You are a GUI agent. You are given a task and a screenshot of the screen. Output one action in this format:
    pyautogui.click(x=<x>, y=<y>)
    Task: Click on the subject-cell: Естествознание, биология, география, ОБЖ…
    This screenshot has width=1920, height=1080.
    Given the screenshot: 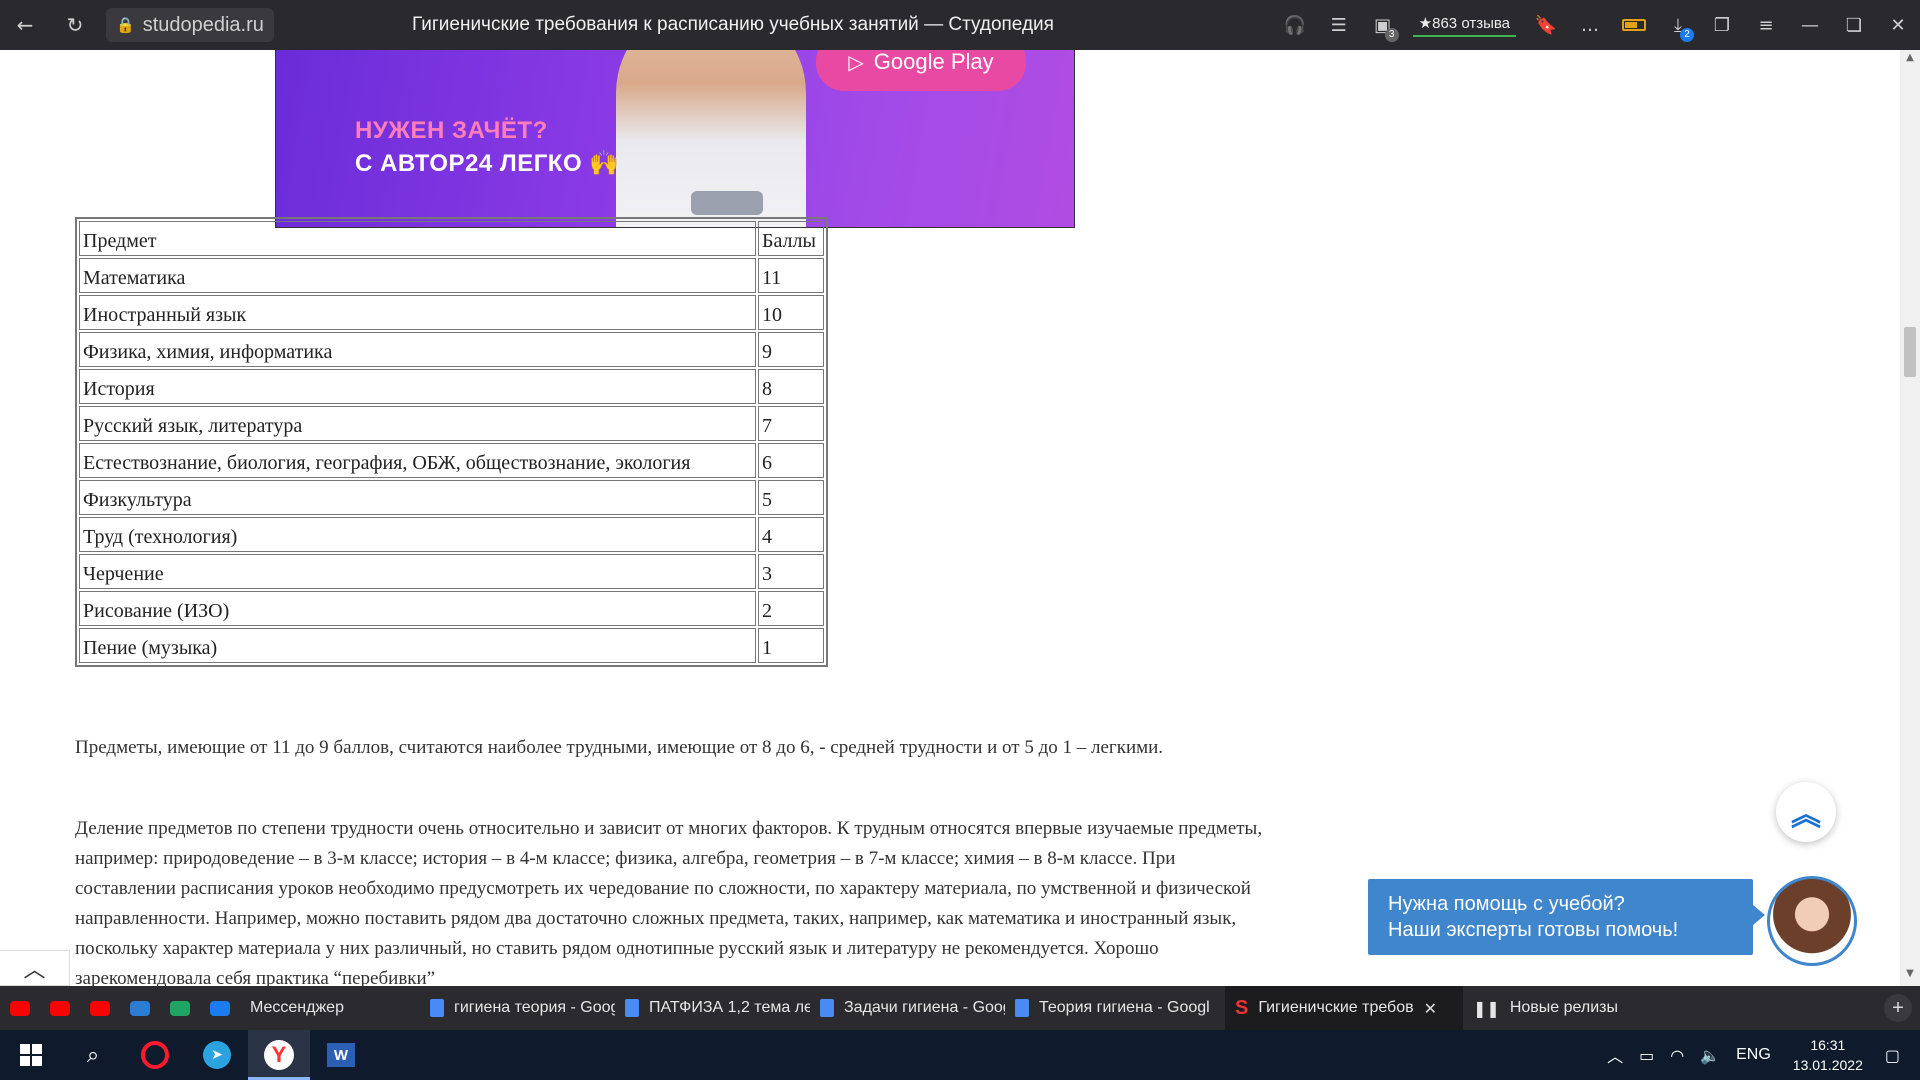 What is the action you would take?
    pyautogui.click(x=417, y=460)
    